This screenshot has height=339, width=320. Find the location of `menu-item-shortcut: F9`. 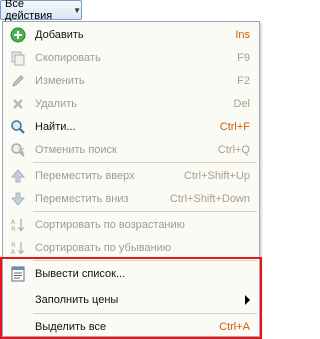

menu-item-shortcut: F9 is located at coordinates (243, 57).